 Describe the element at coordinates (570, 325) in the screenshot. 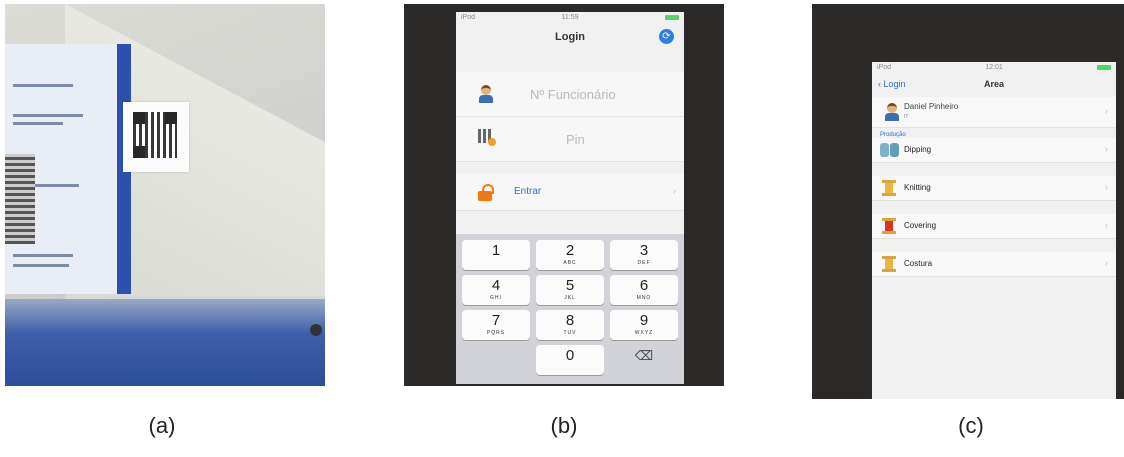

I see `key-8: 8 TUV` at that location.